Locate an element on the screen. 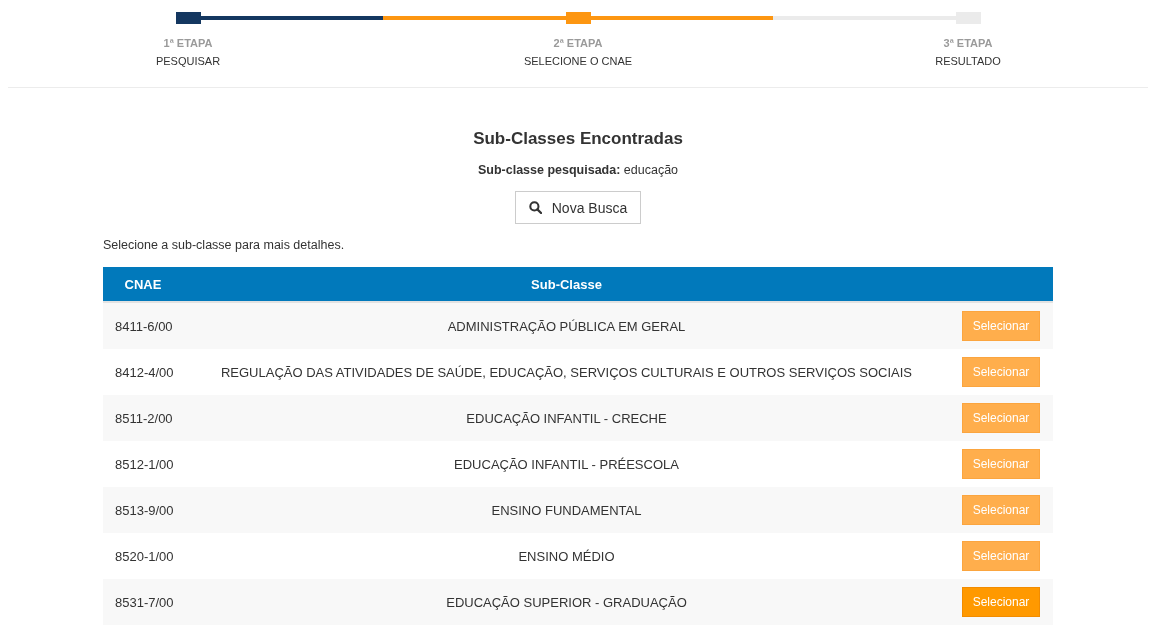 This screenshot has height=641, width=1162. cnae-code: 8531-7/00 is located at coordinates (144, 602).